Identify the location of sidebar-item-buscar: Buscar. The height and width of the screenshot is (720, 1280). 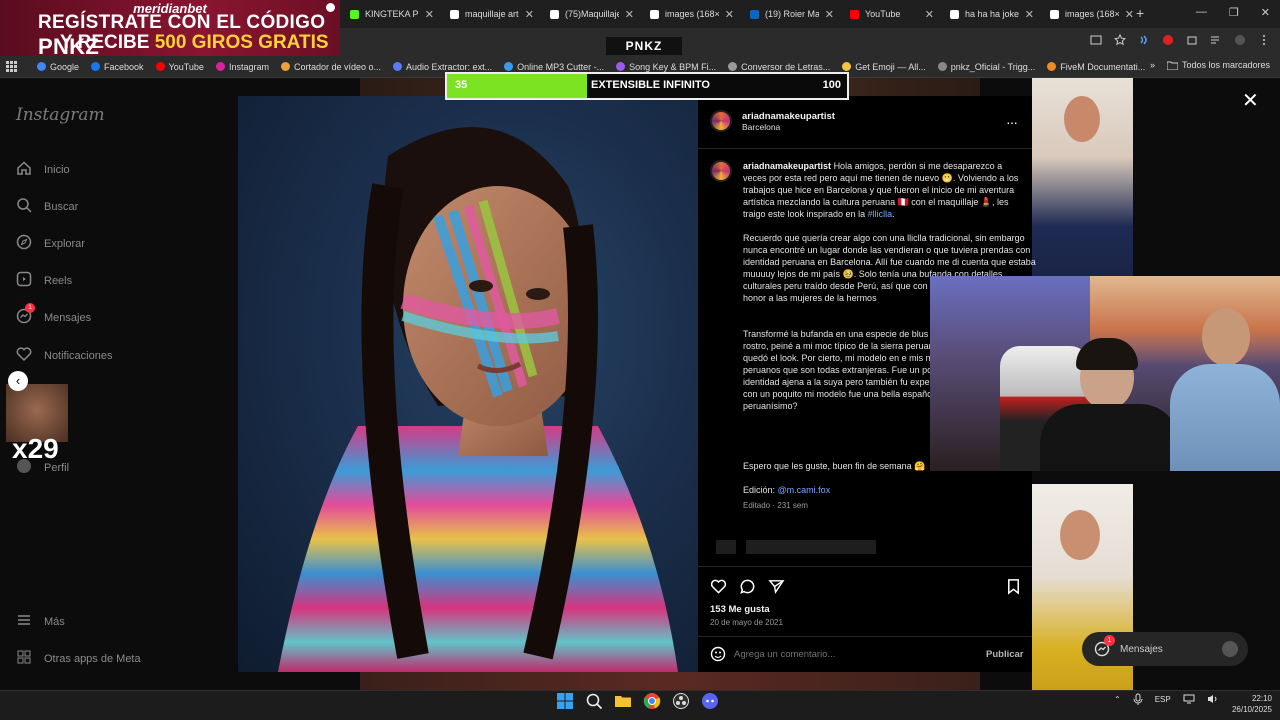
(47, 206).